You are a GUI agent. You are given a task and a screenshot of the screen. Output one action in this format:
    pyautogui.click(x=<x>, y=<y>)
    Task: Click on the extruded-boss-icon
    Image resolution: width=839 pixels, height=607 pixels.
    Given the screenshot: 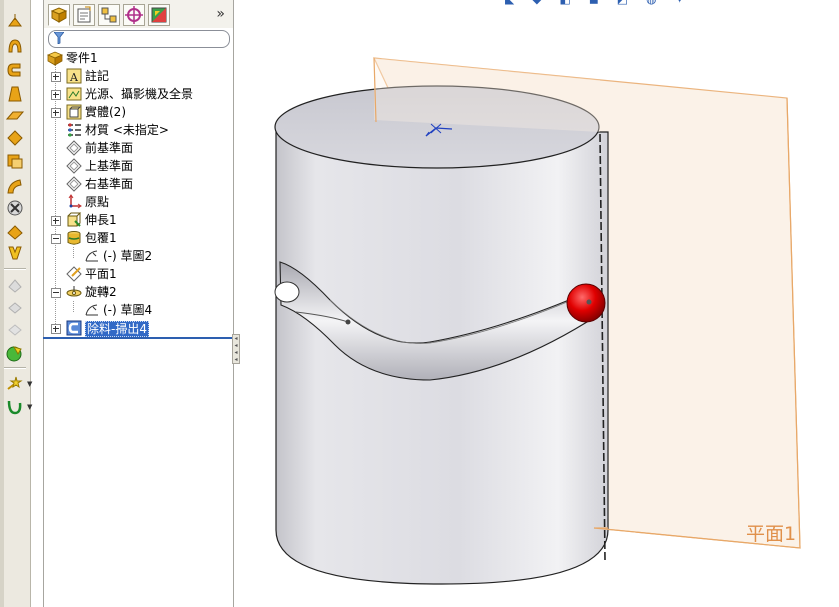 What is the action you would take?
    pyautogui.click(x=15, y=22)
    